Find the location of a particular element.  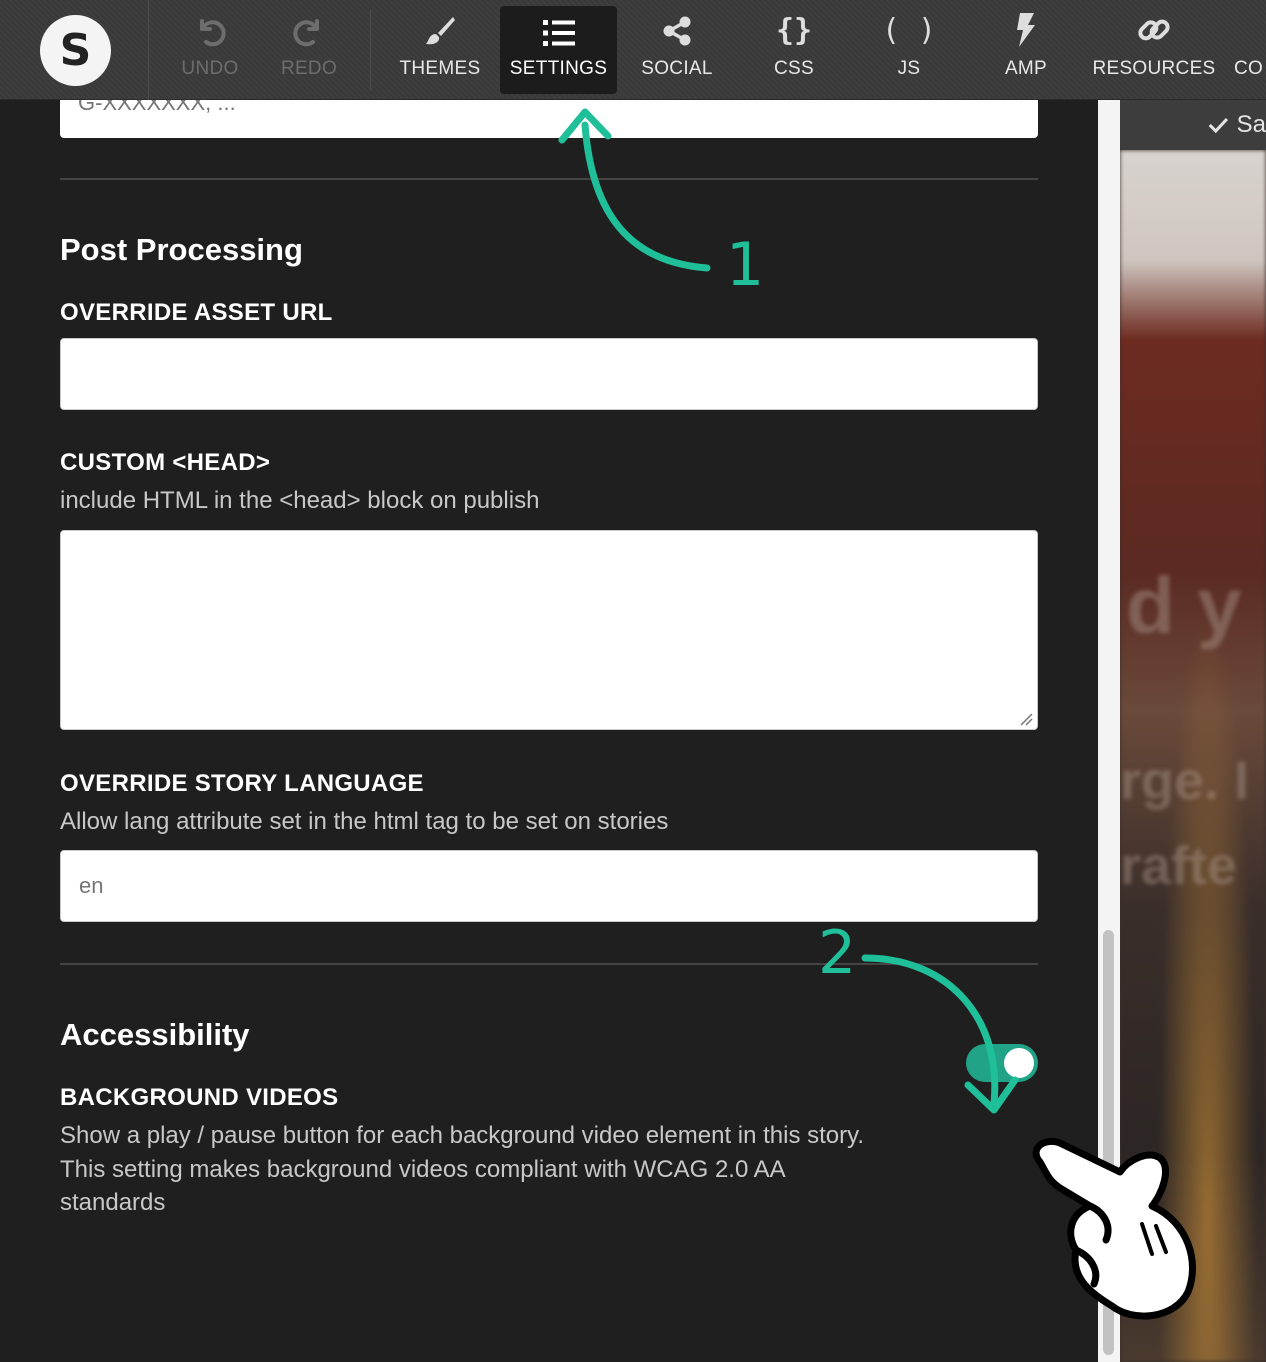

accessibility-heading: Accessibility is located at coordinates (155, 1034).